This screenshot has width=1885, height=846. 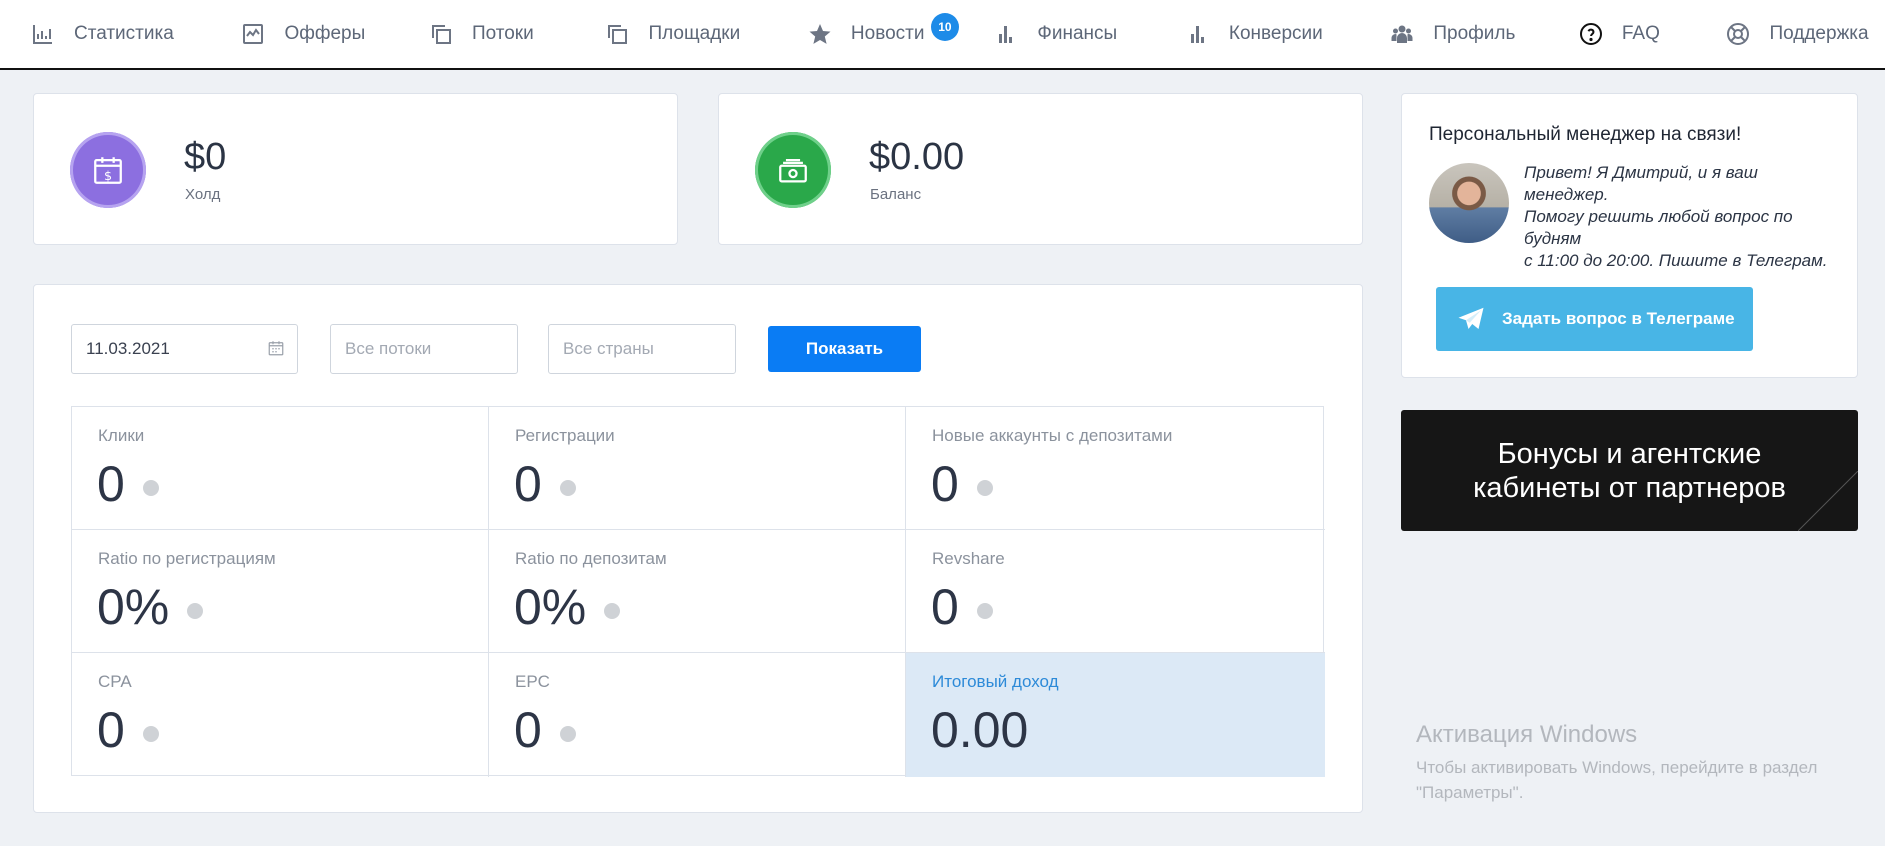 What do you see at coordinates (203, 194) in the screenshot?
I see `hold-label: Холд` at bounding box center [203, 194].